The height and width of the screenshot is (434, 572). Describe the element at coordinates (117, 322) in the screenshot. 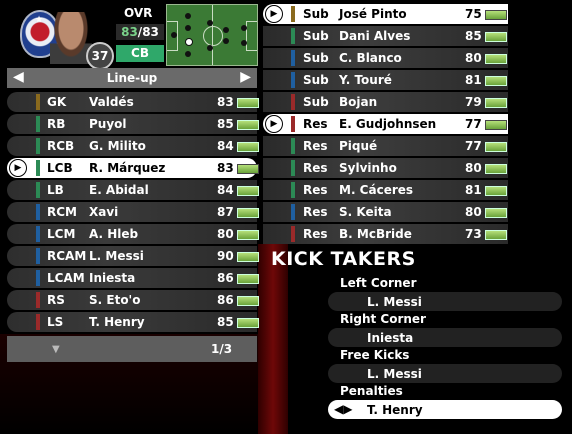

I see `player-name: T. Henry` at that location.